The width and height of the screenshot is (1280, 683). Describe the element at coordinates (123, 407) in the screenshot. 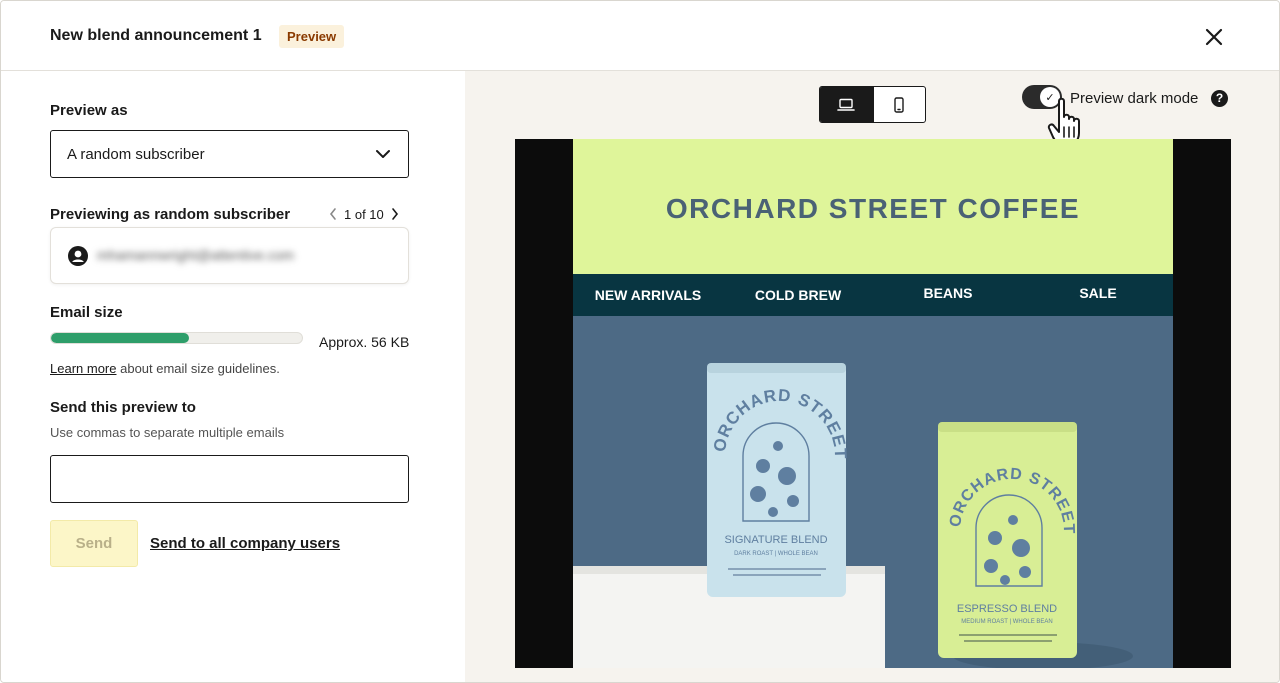

I see `send-preview-label: Send this preview to` at that location.